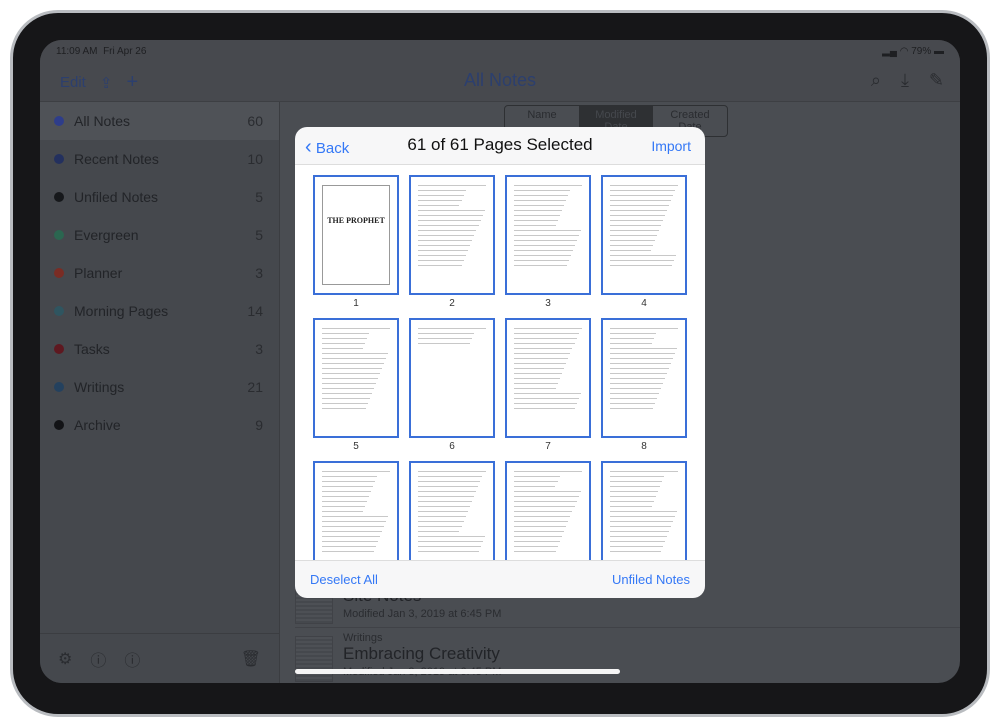 The width and height of the screenshot is (1000, 725). I want to click on note-thumbnail, so click(314, 659).